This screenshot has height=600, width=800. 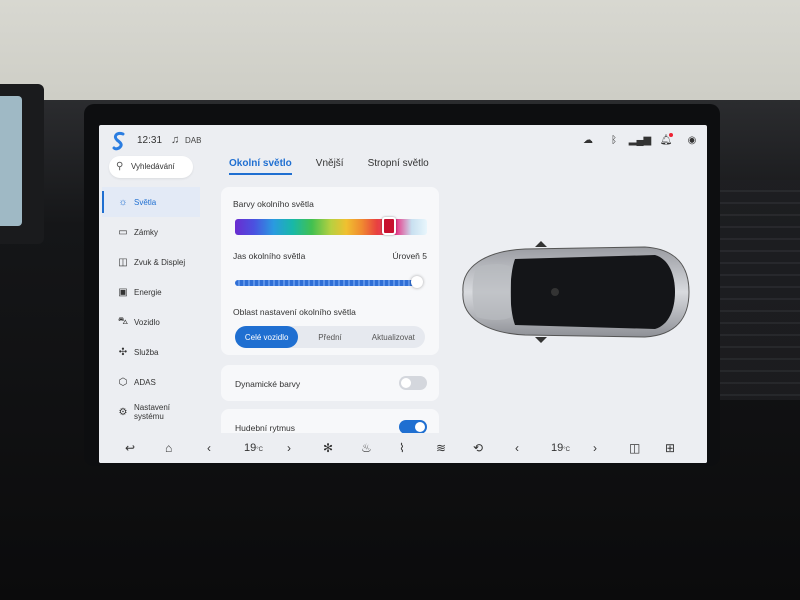 I want to click on tab-ceiling-light: Stropní světlo, so click(x=398, y=166).